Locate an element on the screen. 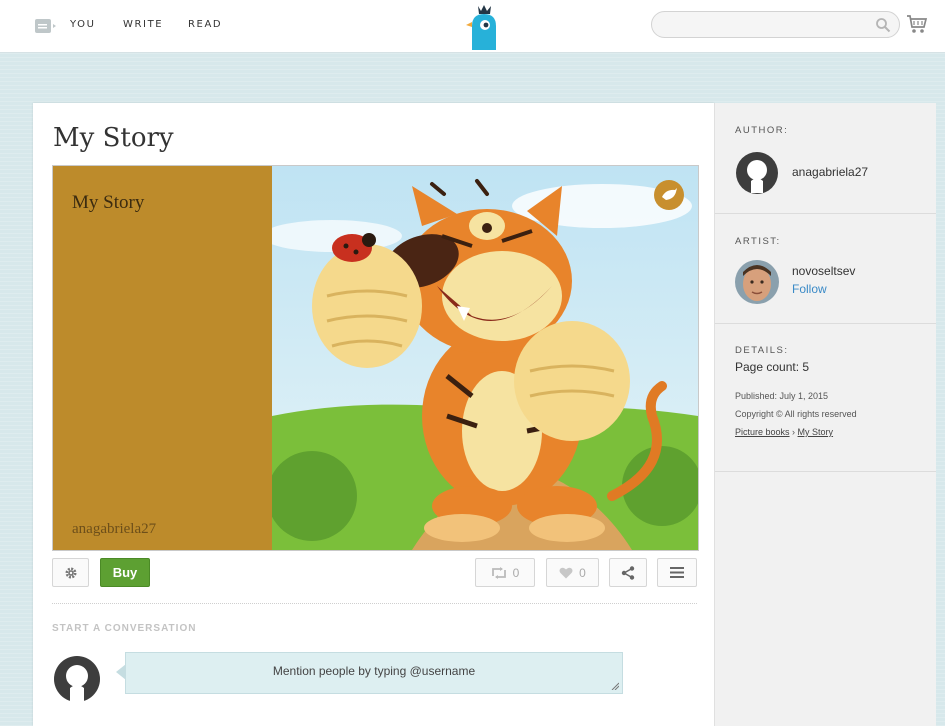  share-button is located at coordinates (628, 572).